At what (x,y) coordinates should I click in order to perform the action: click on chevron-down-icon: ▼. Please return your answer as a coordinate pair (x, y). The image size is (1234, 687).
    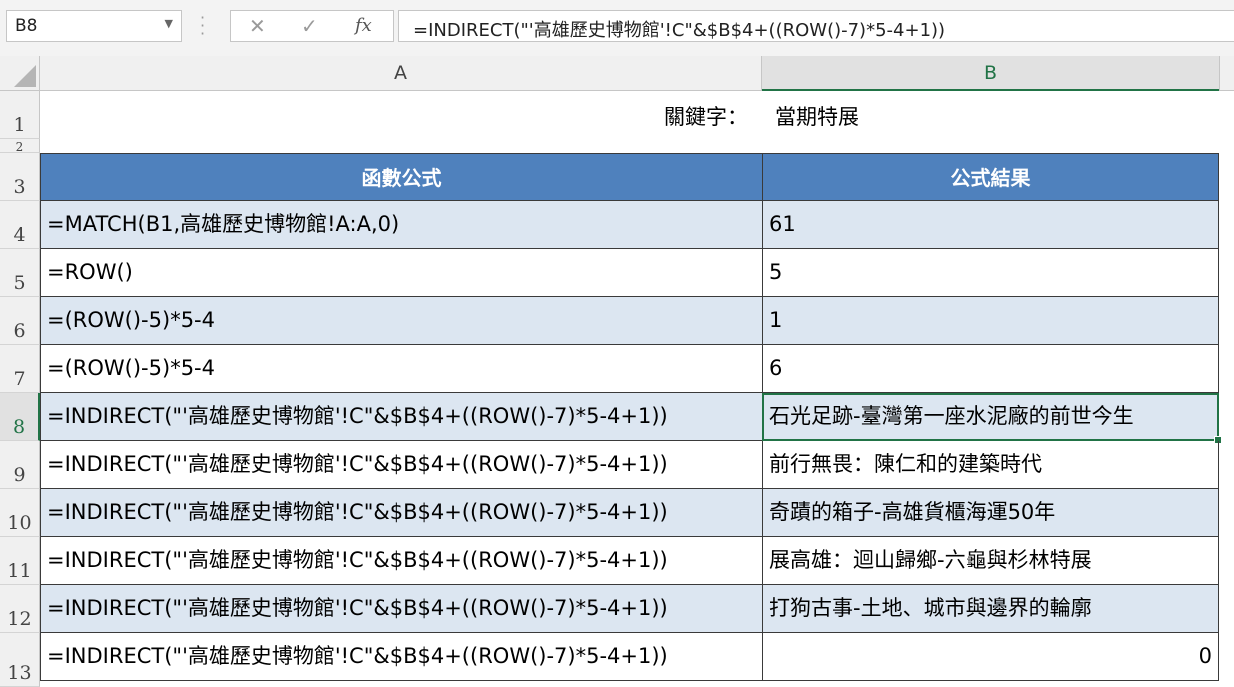
    Looking at the image, I should click on (169, 23).